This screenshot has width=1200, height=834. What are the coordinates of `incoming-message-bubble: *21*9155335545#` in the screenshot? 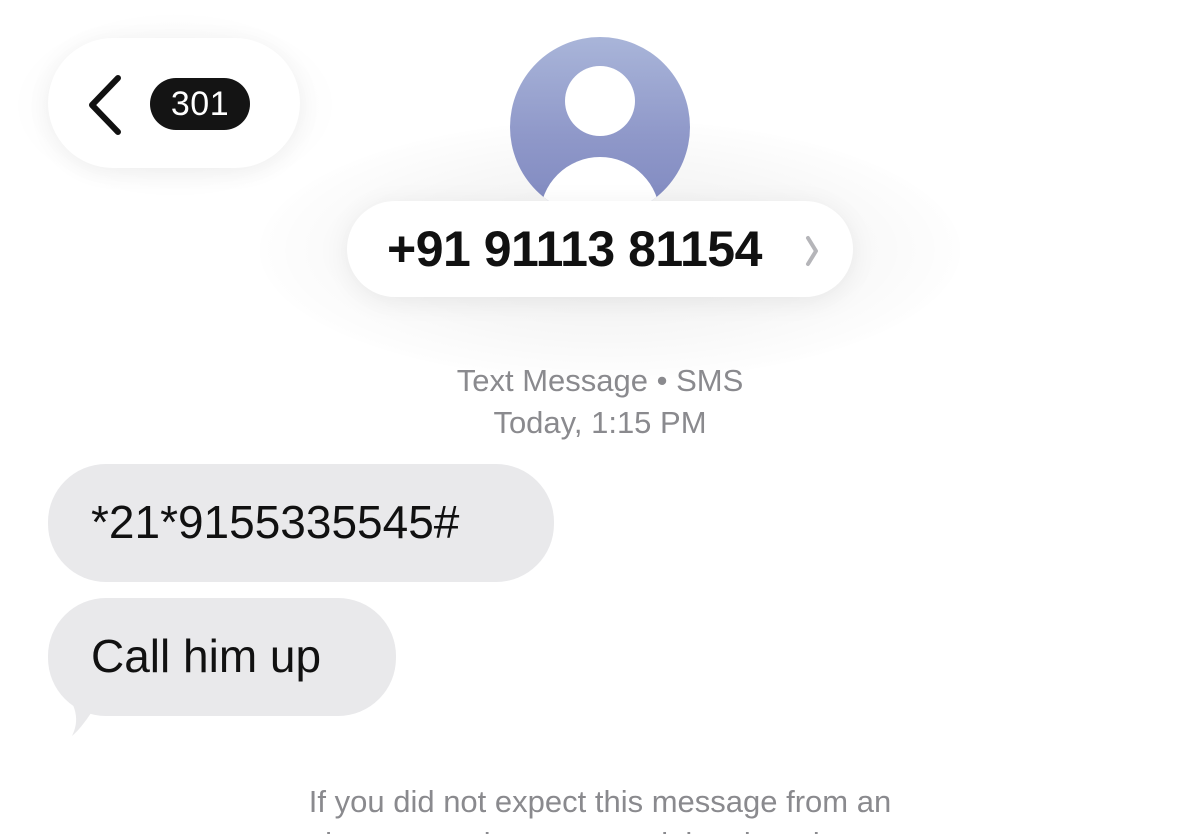 It's located at (301, 523).